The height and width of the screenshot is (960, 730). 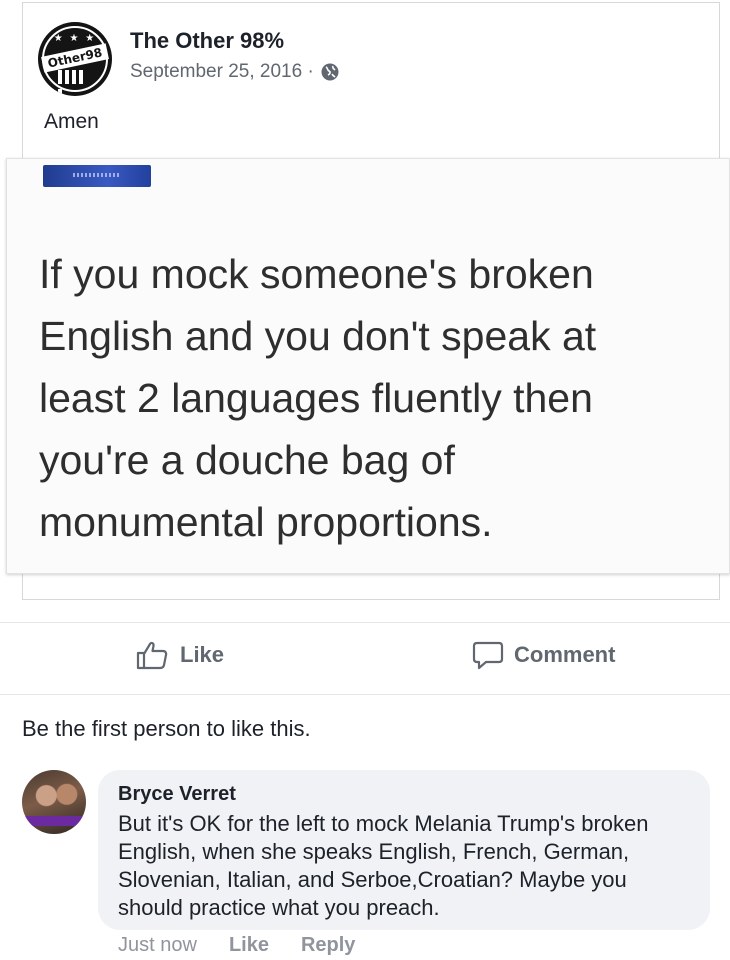 I want to click on likes-summary: Be the first person to like this., so click(x=166, y=728).